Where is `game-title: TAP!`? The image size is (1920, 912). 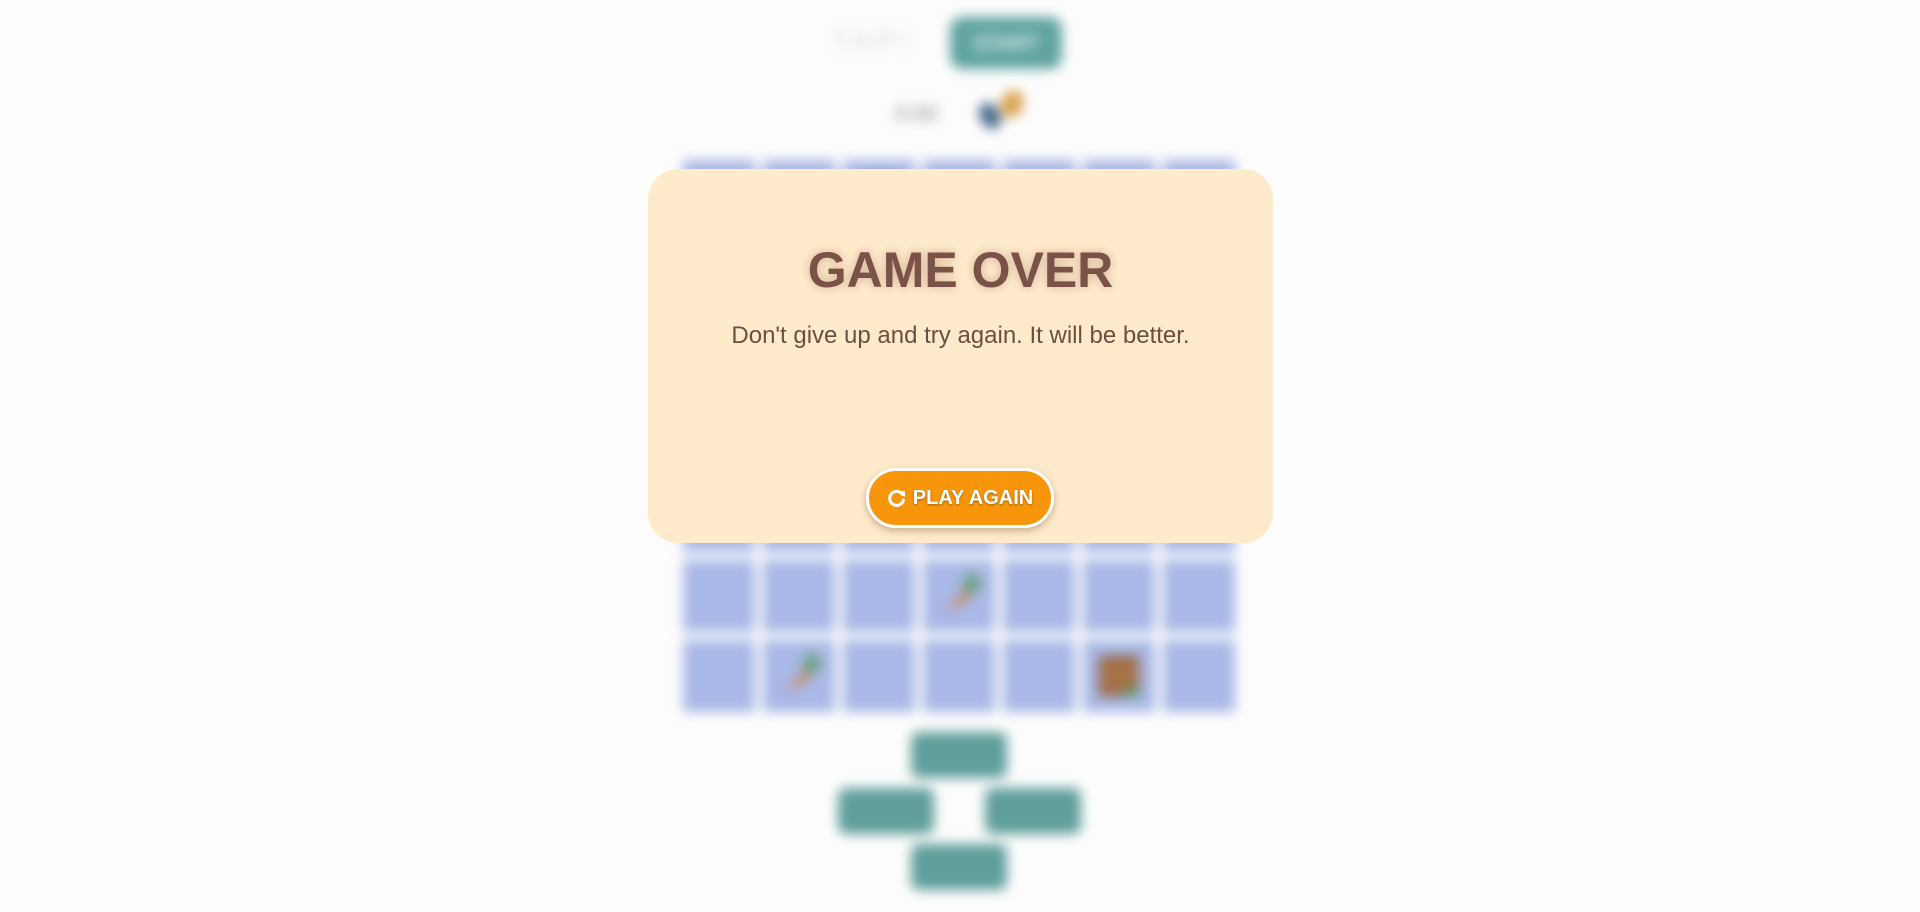
game-title: TAP! is located at coordinates (872, 41).